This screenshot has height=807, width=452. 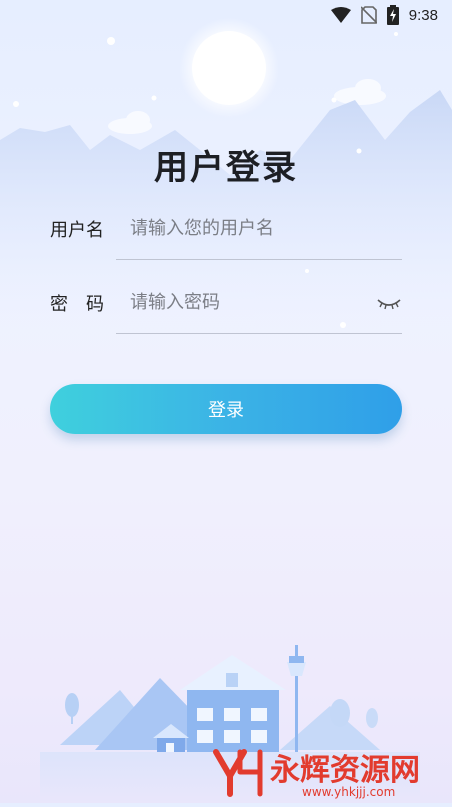 What do you see at coordinates (368, 15) in the screenshot?
I see `no-sim-icon` at bounding box center [368, 15].